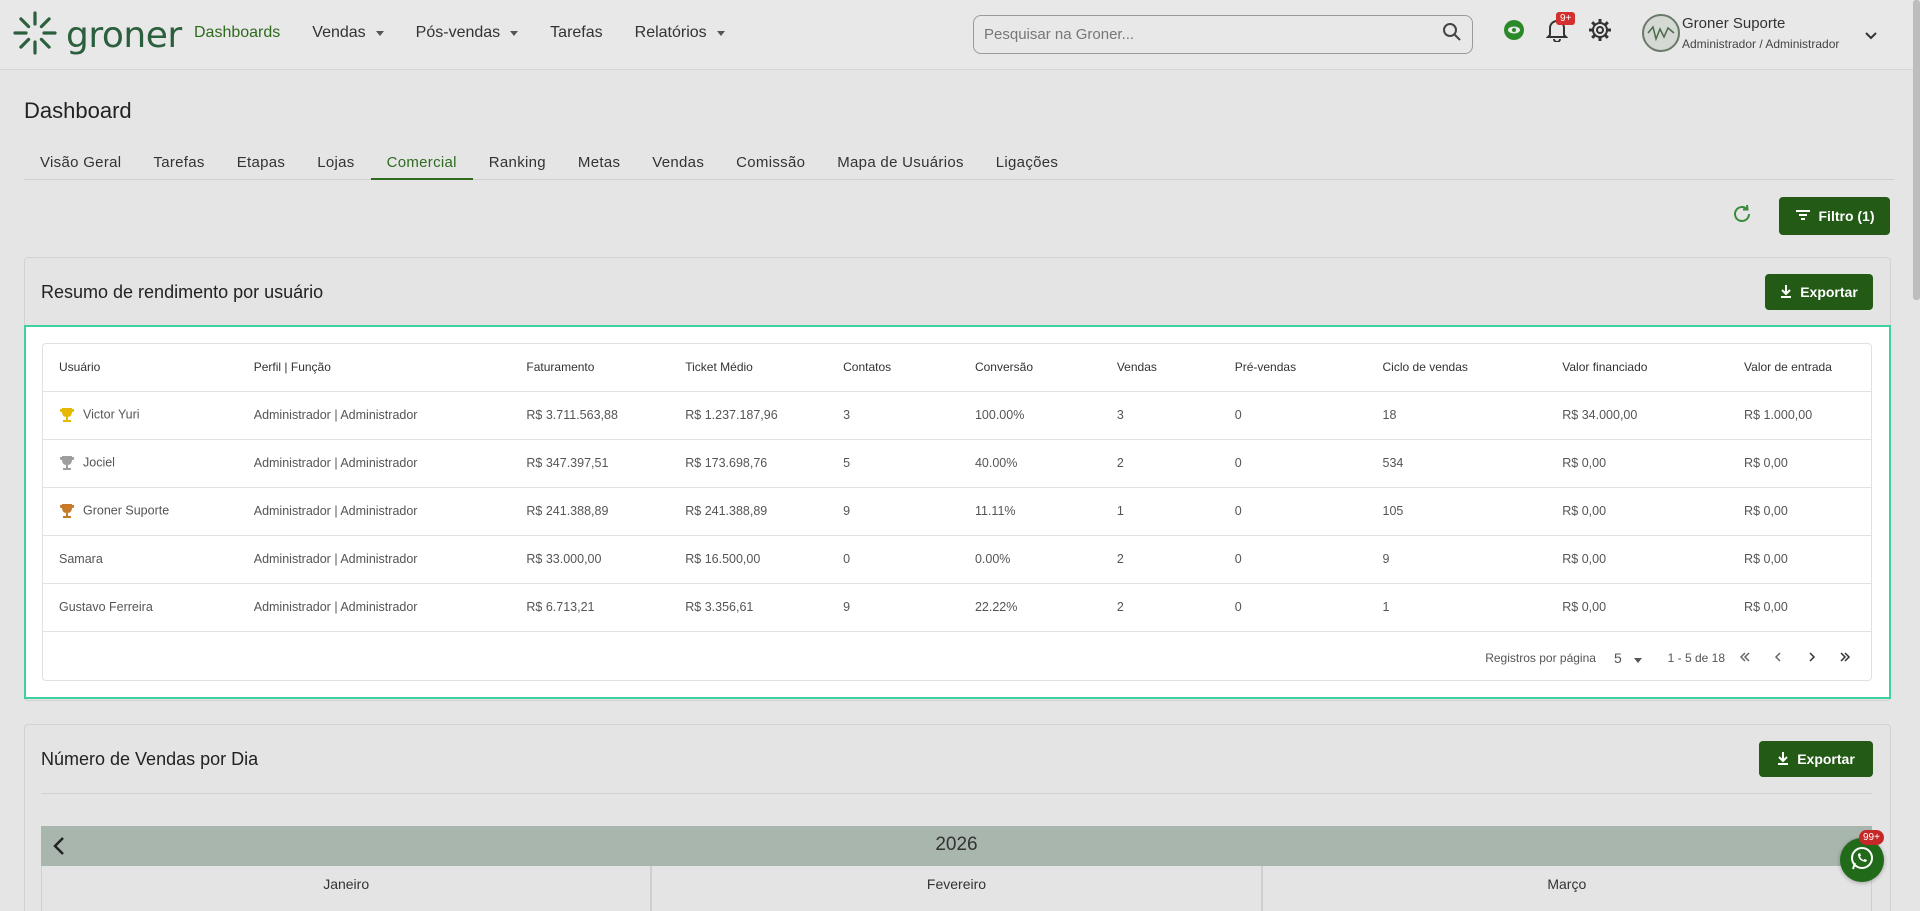 This screenshot has height=911, width=1920. I want to click on nav-item-1: Vendas, so click(348, 33).